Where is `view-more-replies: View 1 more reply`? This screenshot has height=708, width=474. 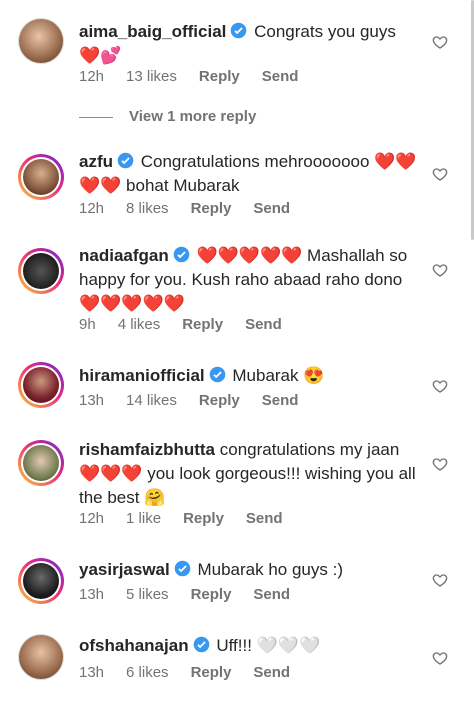
view-more-replies: View 1 more reply is located at coordinates (167, 116).